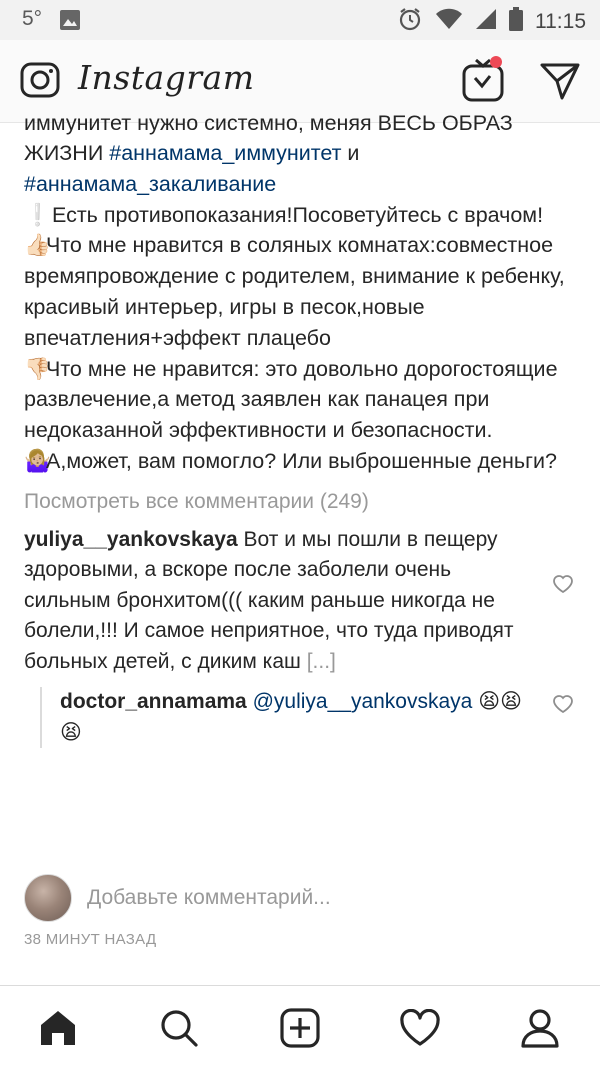  I want to click on caption-line: #аннамама_закаливание, so click(302, 184).